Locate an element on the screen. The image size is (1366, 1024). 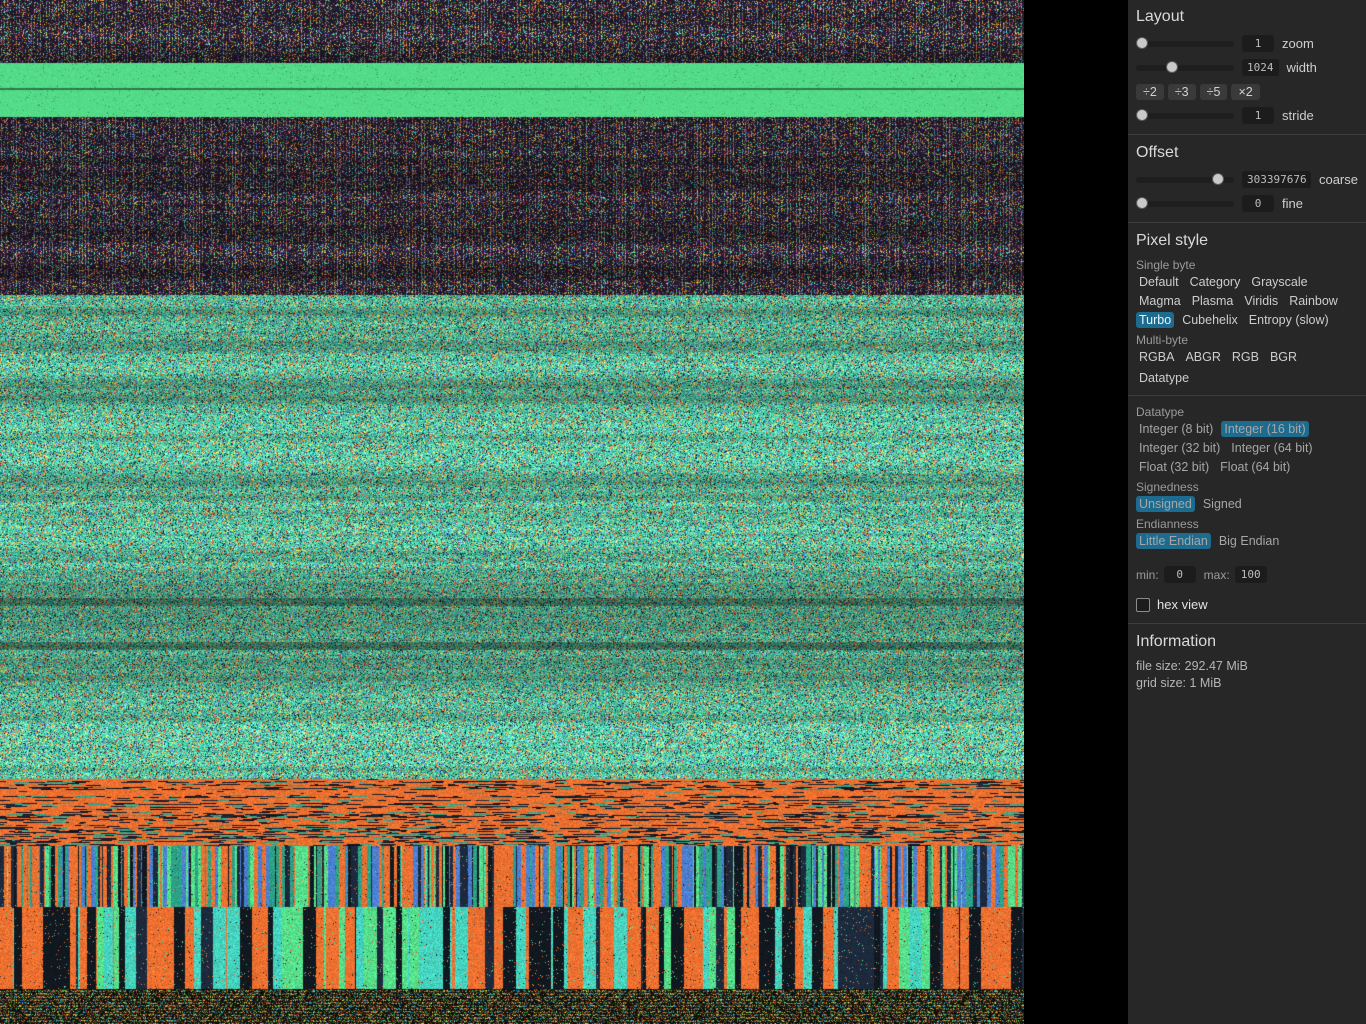
datatype-style-option: Datatype is located at coordinates (1247, 378).